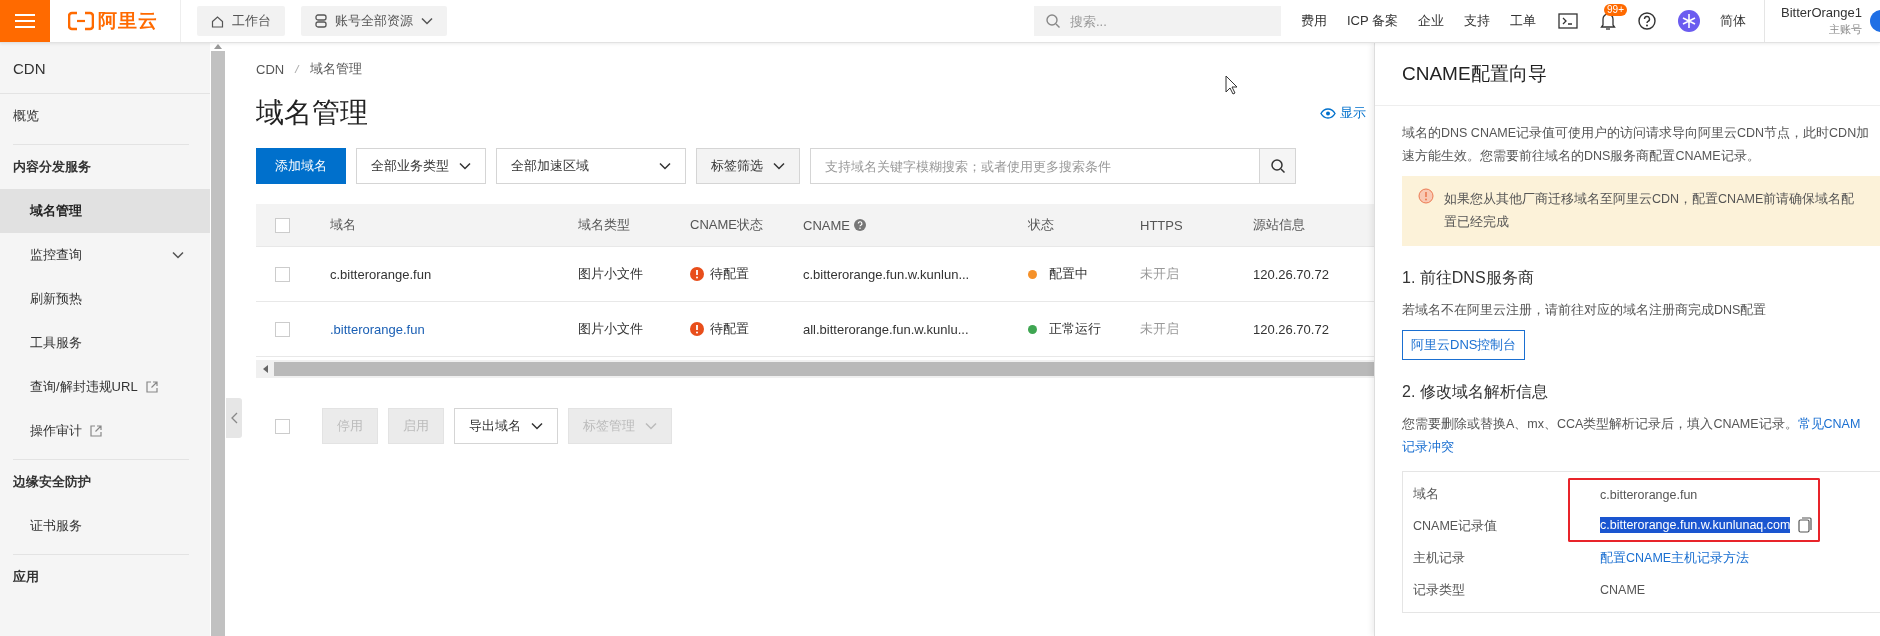 The height and width of the screenshot is (636, 1880). Describe the element at coordinates (343, 225) in the screenshot. I see `column-header: 域名` at that location.